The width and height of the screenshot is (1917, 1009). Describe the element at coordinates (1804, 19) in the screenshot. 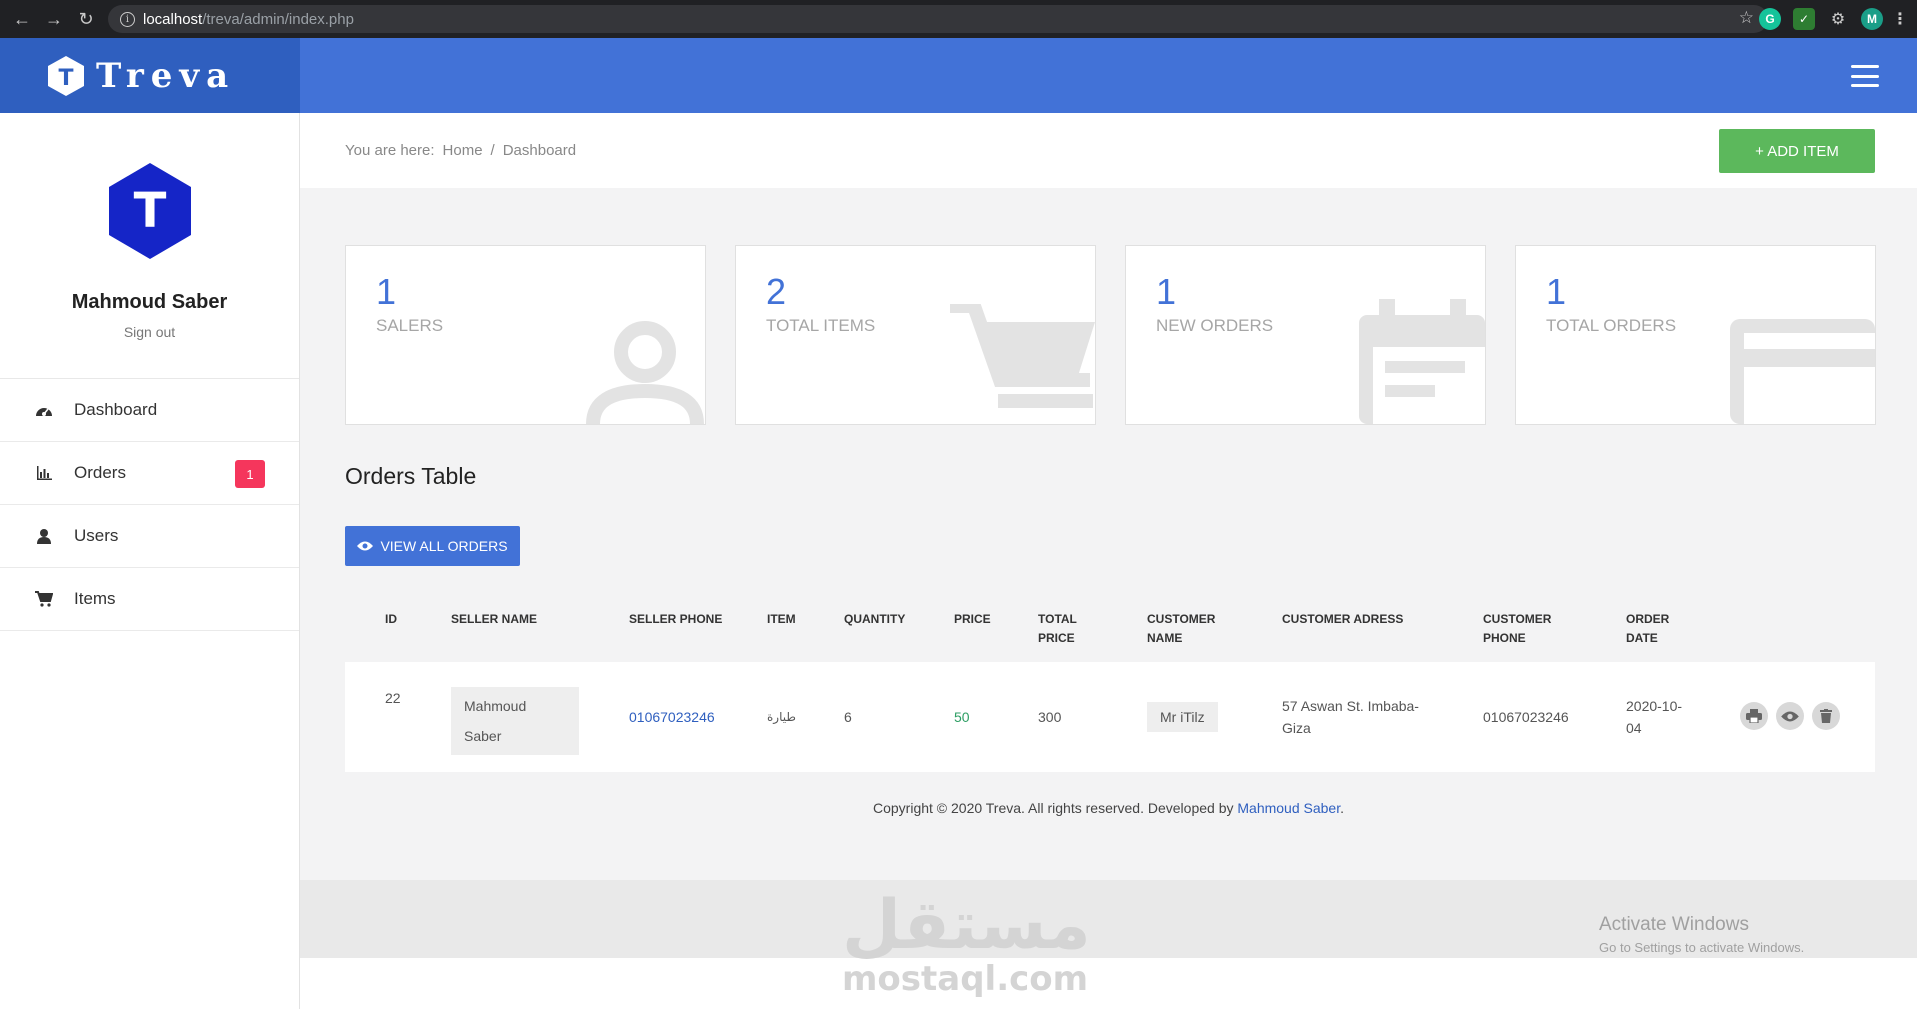

I see `shield-extension-icon: ✓` at that location.